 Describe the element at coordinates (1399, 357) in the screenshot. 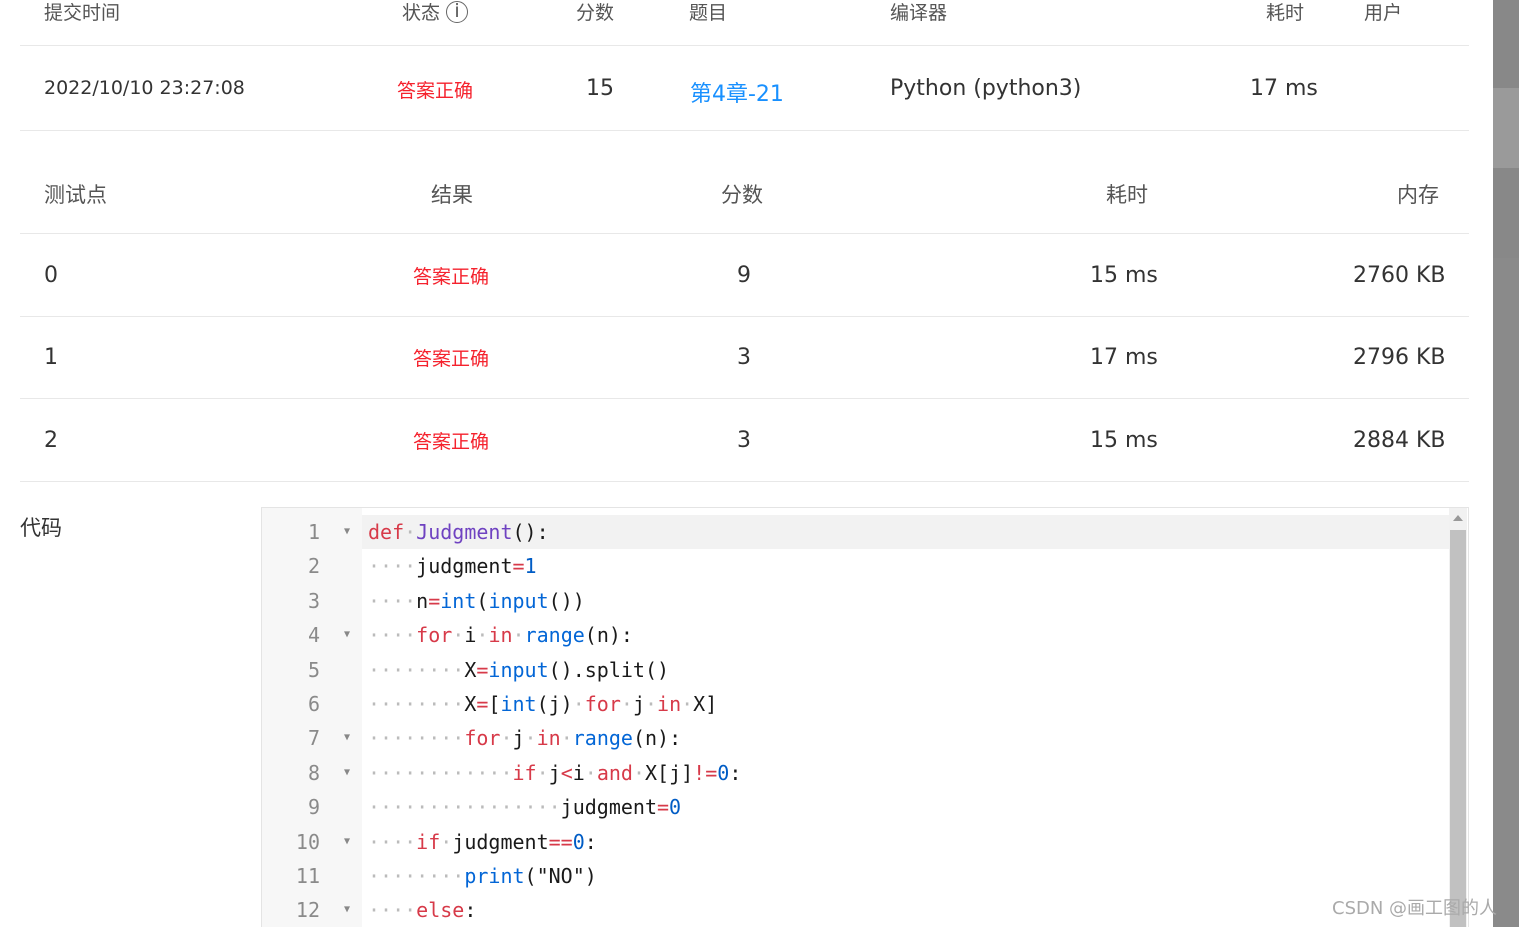

I see `case-memory: 2796 KB` at that location.